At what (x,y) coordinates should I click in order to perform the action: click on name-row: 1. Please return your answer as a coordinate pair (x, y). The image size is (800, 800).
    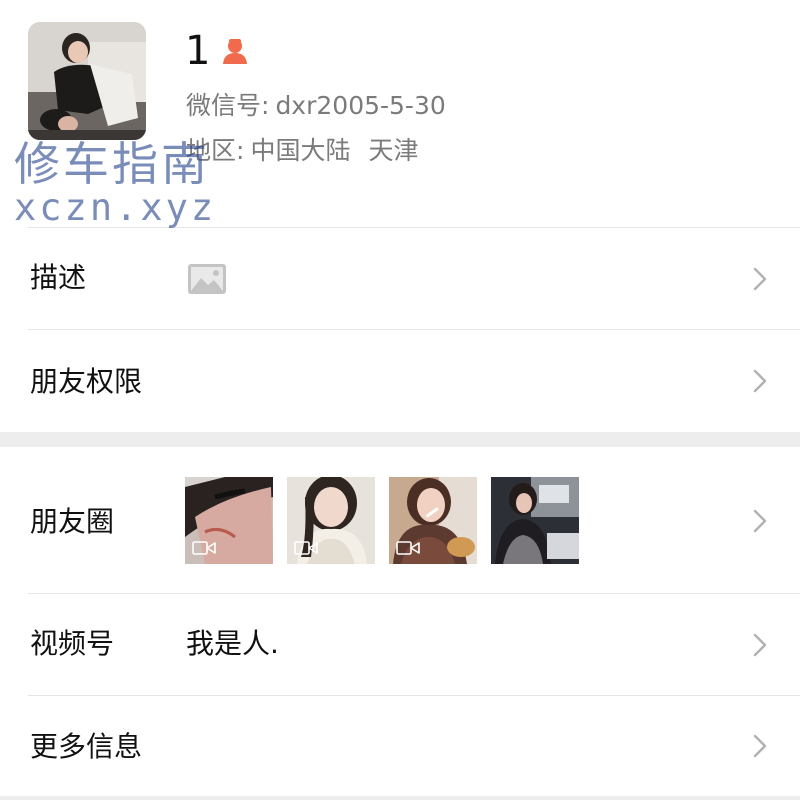
    Looking at the image, I should click on (217, 51).